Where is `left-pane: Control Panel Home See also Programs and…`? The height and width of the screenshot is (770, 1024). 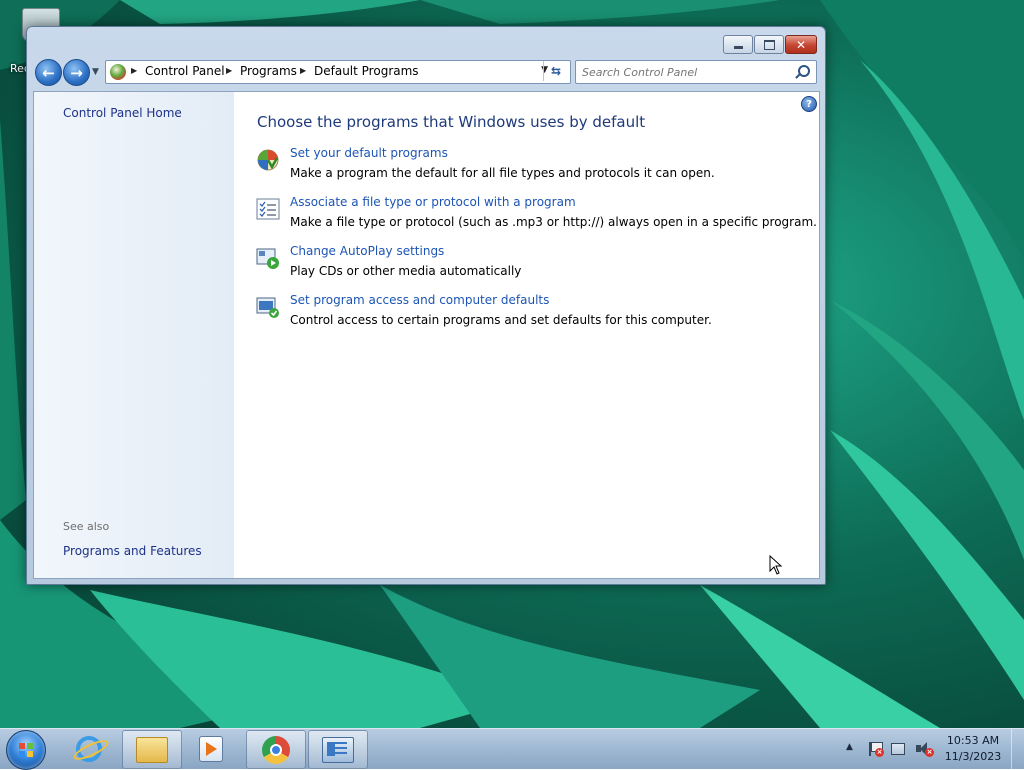
left-pane: Control Panel Home See also Programs and… is located at coordinates (134, 335).